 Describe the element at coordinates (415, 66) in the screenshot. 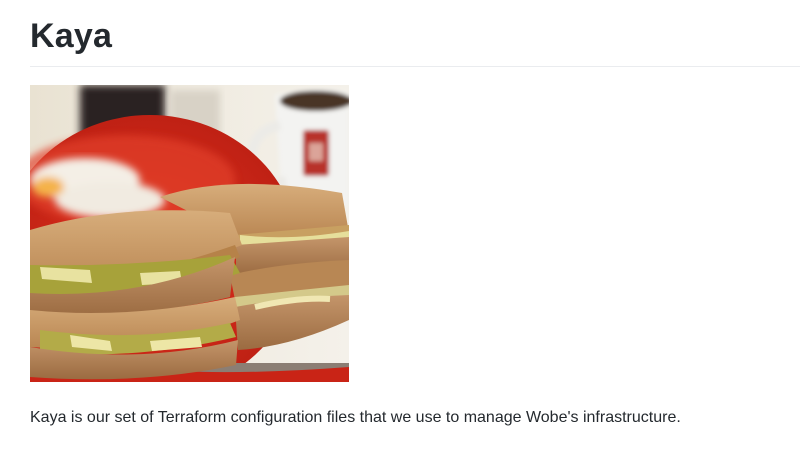

I see `title-divider` at that location.